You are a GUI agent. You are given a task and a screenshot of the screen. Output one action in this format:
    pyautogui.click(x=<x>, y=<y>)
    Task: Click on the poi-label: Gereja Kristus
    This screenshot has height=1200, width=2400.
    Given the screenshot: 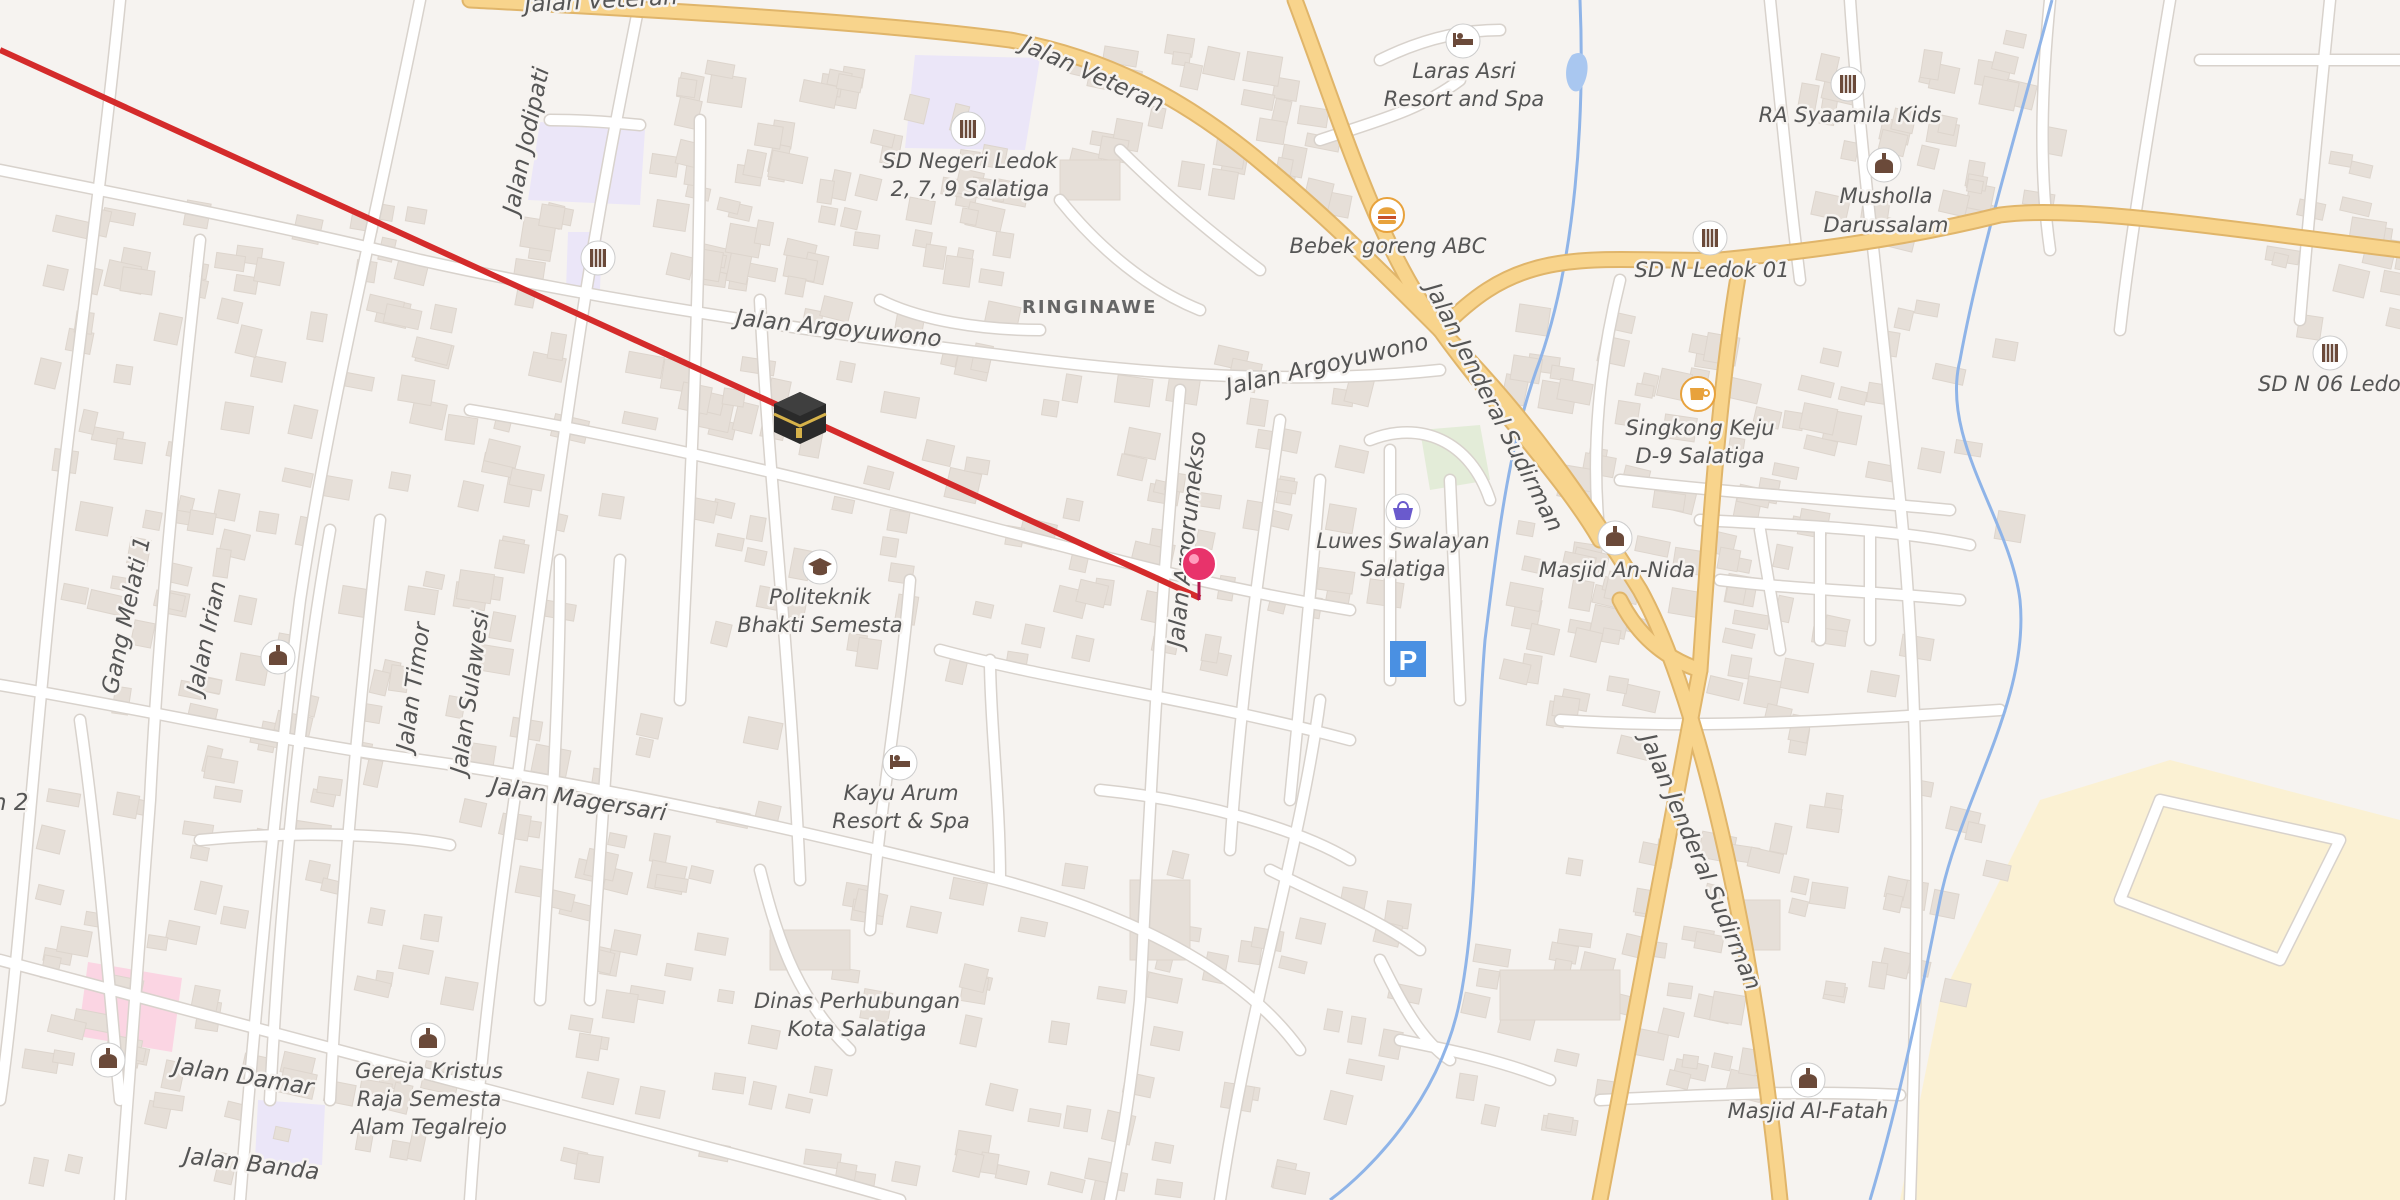 What is the action you would take?
    pyautogui.click(x=429, y=1071)
    